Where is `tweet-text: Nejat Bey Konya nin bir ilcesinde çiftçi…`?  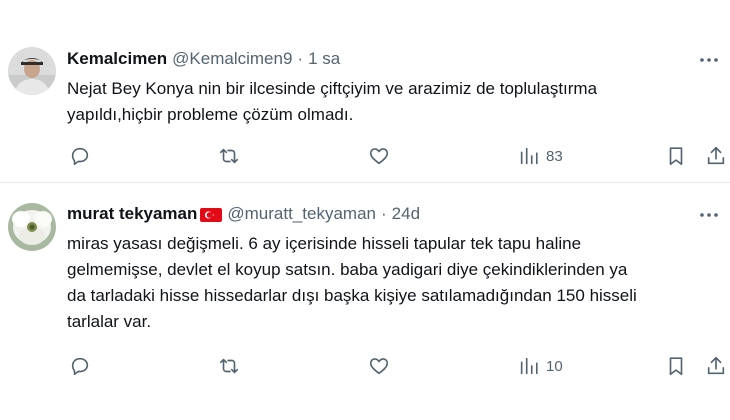 tweet-text: Nejat Bey Konya nin bir ilcesinde çiftçi… is located at coordinates (387, 102).